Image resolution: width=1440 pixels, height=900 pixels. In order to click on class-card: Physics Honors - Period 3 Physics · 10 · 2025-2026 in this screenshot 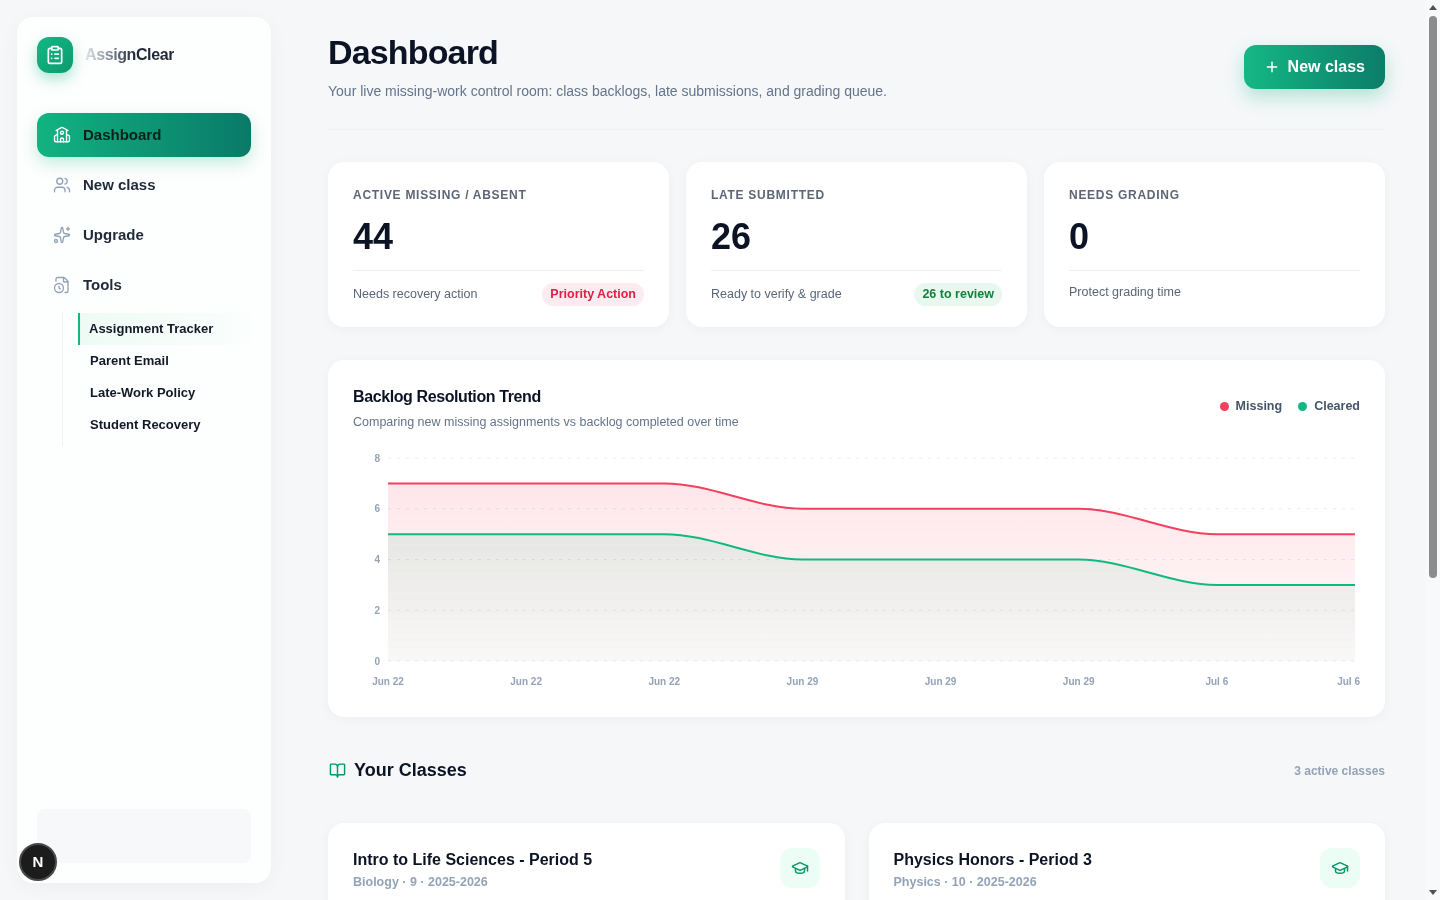, I will do `click(1126, 861)`.